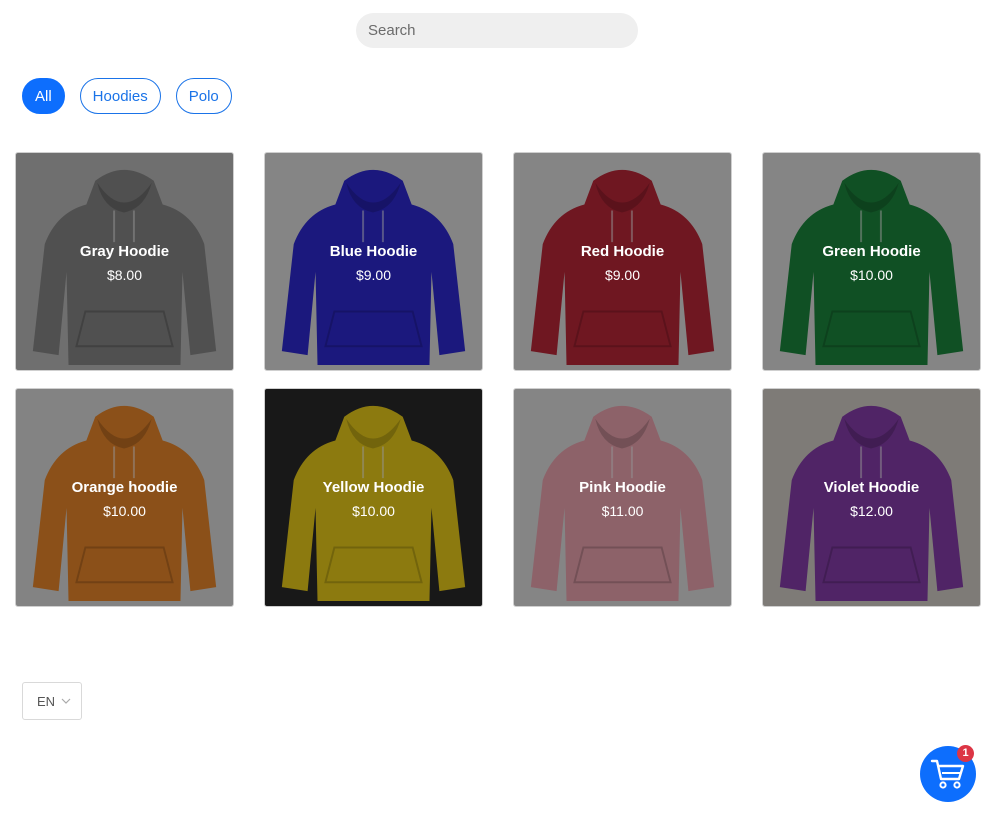 The image size is (990, 818). Describe the element at coordinates (124, 487) in the screenshot. I see `product-name: Orange hoodie` at that location.